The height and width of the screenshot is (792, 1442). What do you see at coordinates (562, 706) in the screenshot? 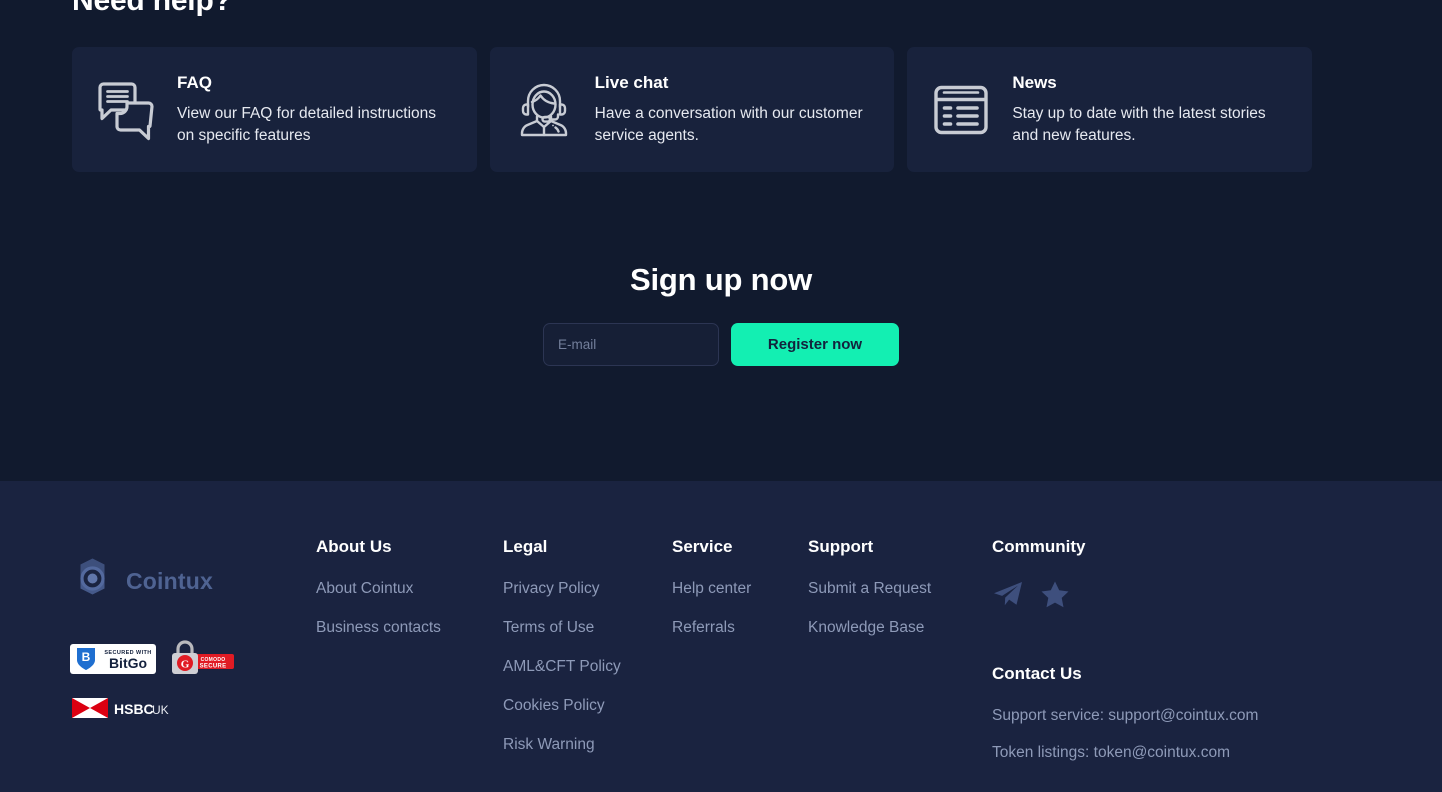
I see `footer-link-cookies-policy: Cookies Policy` at bounding box center [562, 706].